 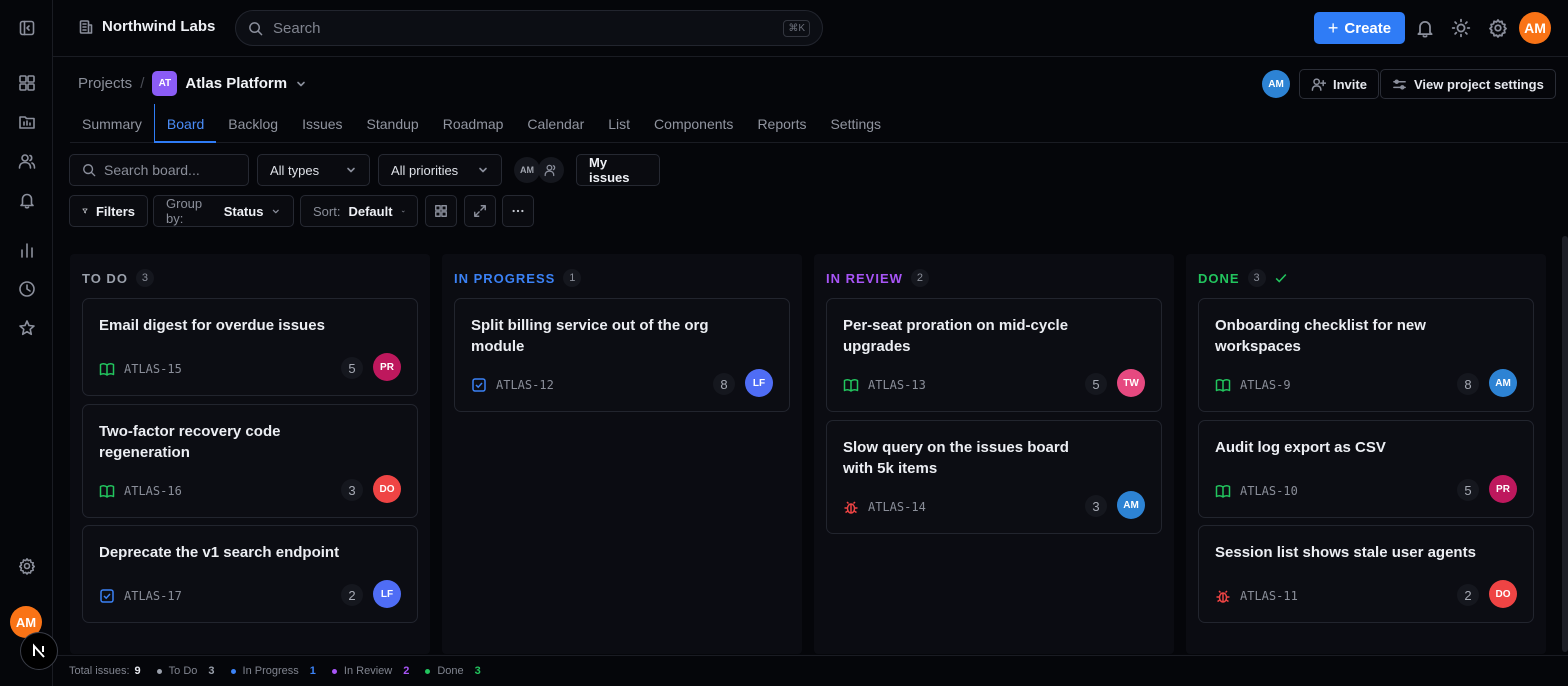 I want to click on workspace-name: Northwind Labs, so click(x=159, y=26).